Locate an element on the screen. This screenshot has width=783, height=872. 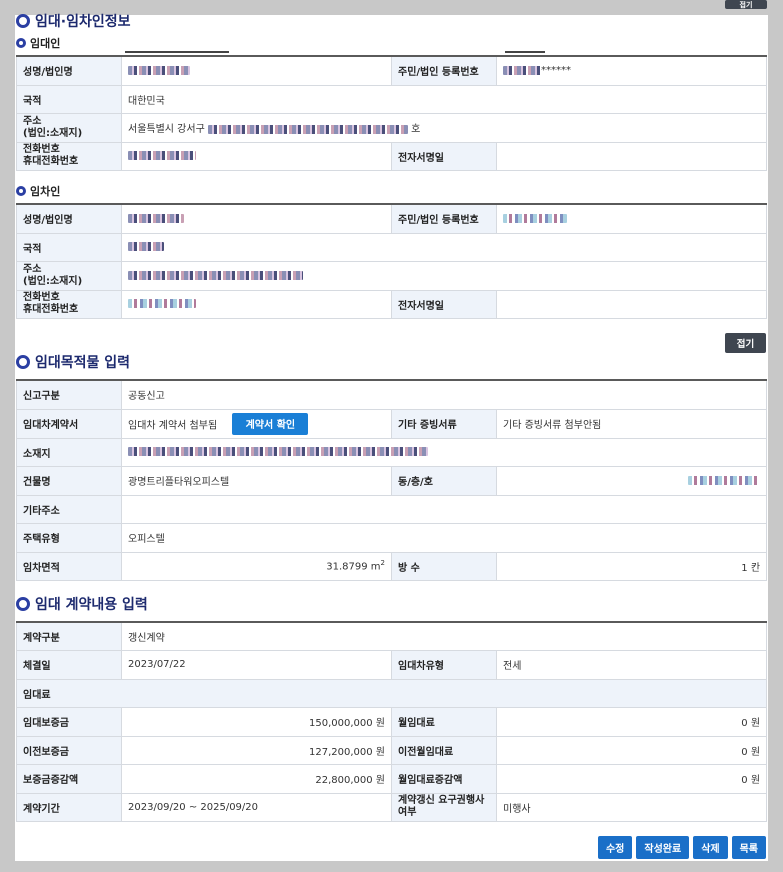
deposit-change-label: 보증금증감액 is located at coordinates (69, 778).